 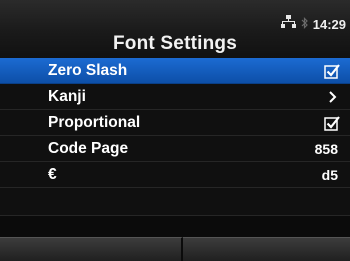 What do you see at coordinates (288, 24) in the screenshot?
I see `network-icon` at bounding box center [288, 24].